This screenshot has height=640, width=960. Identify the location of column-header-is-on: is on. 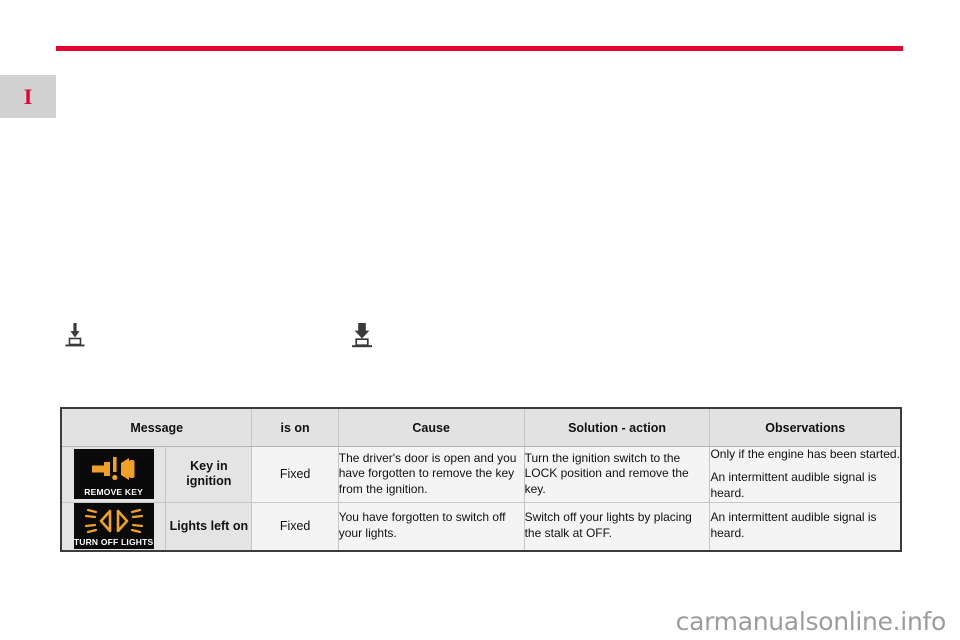
(295, 427).